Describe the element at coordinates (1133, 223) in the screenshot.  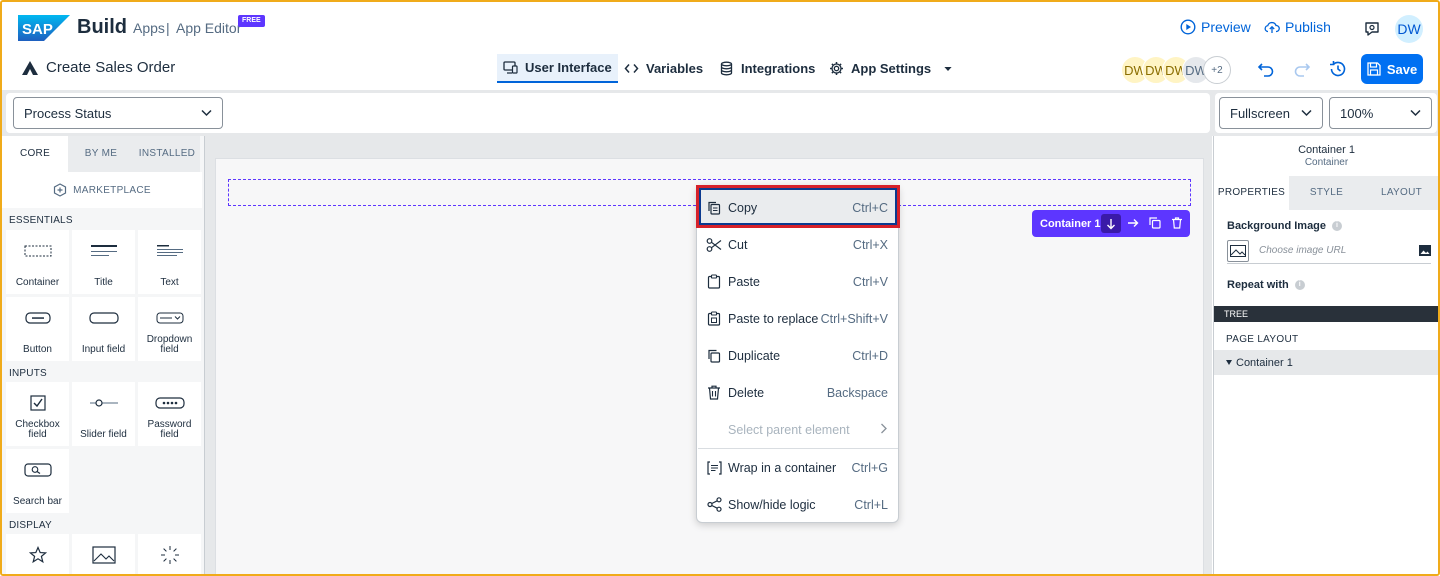
I see `move-right-button` at that location.